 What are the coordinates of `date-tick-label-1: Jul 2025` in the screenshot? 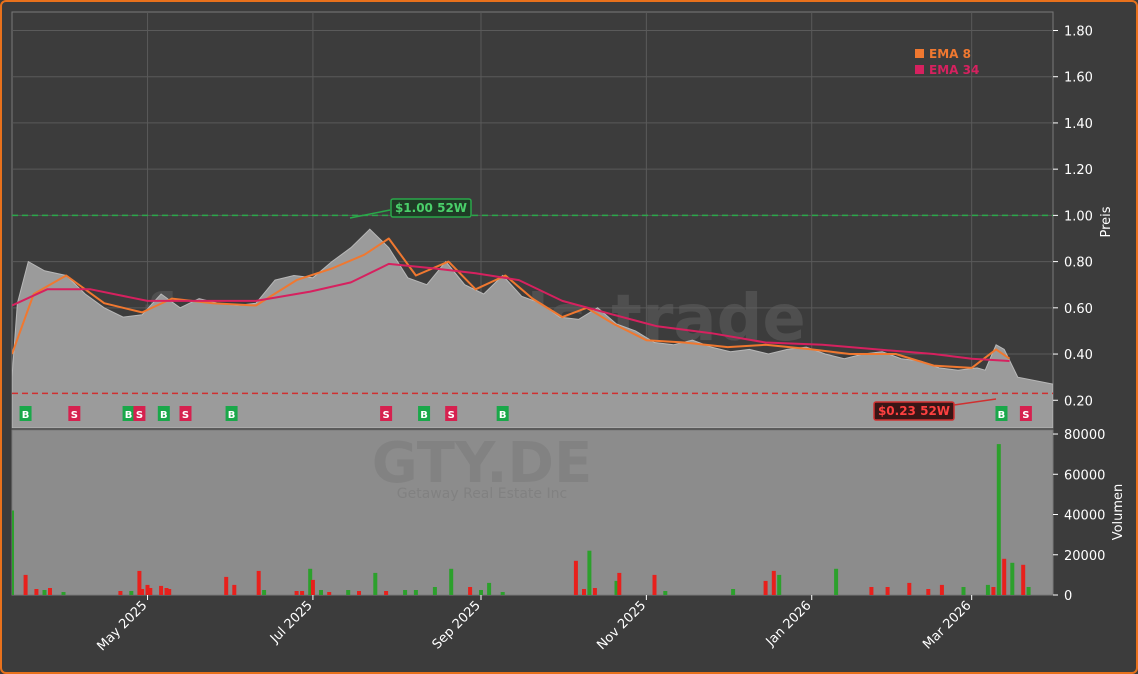 It's located at (291, 622).